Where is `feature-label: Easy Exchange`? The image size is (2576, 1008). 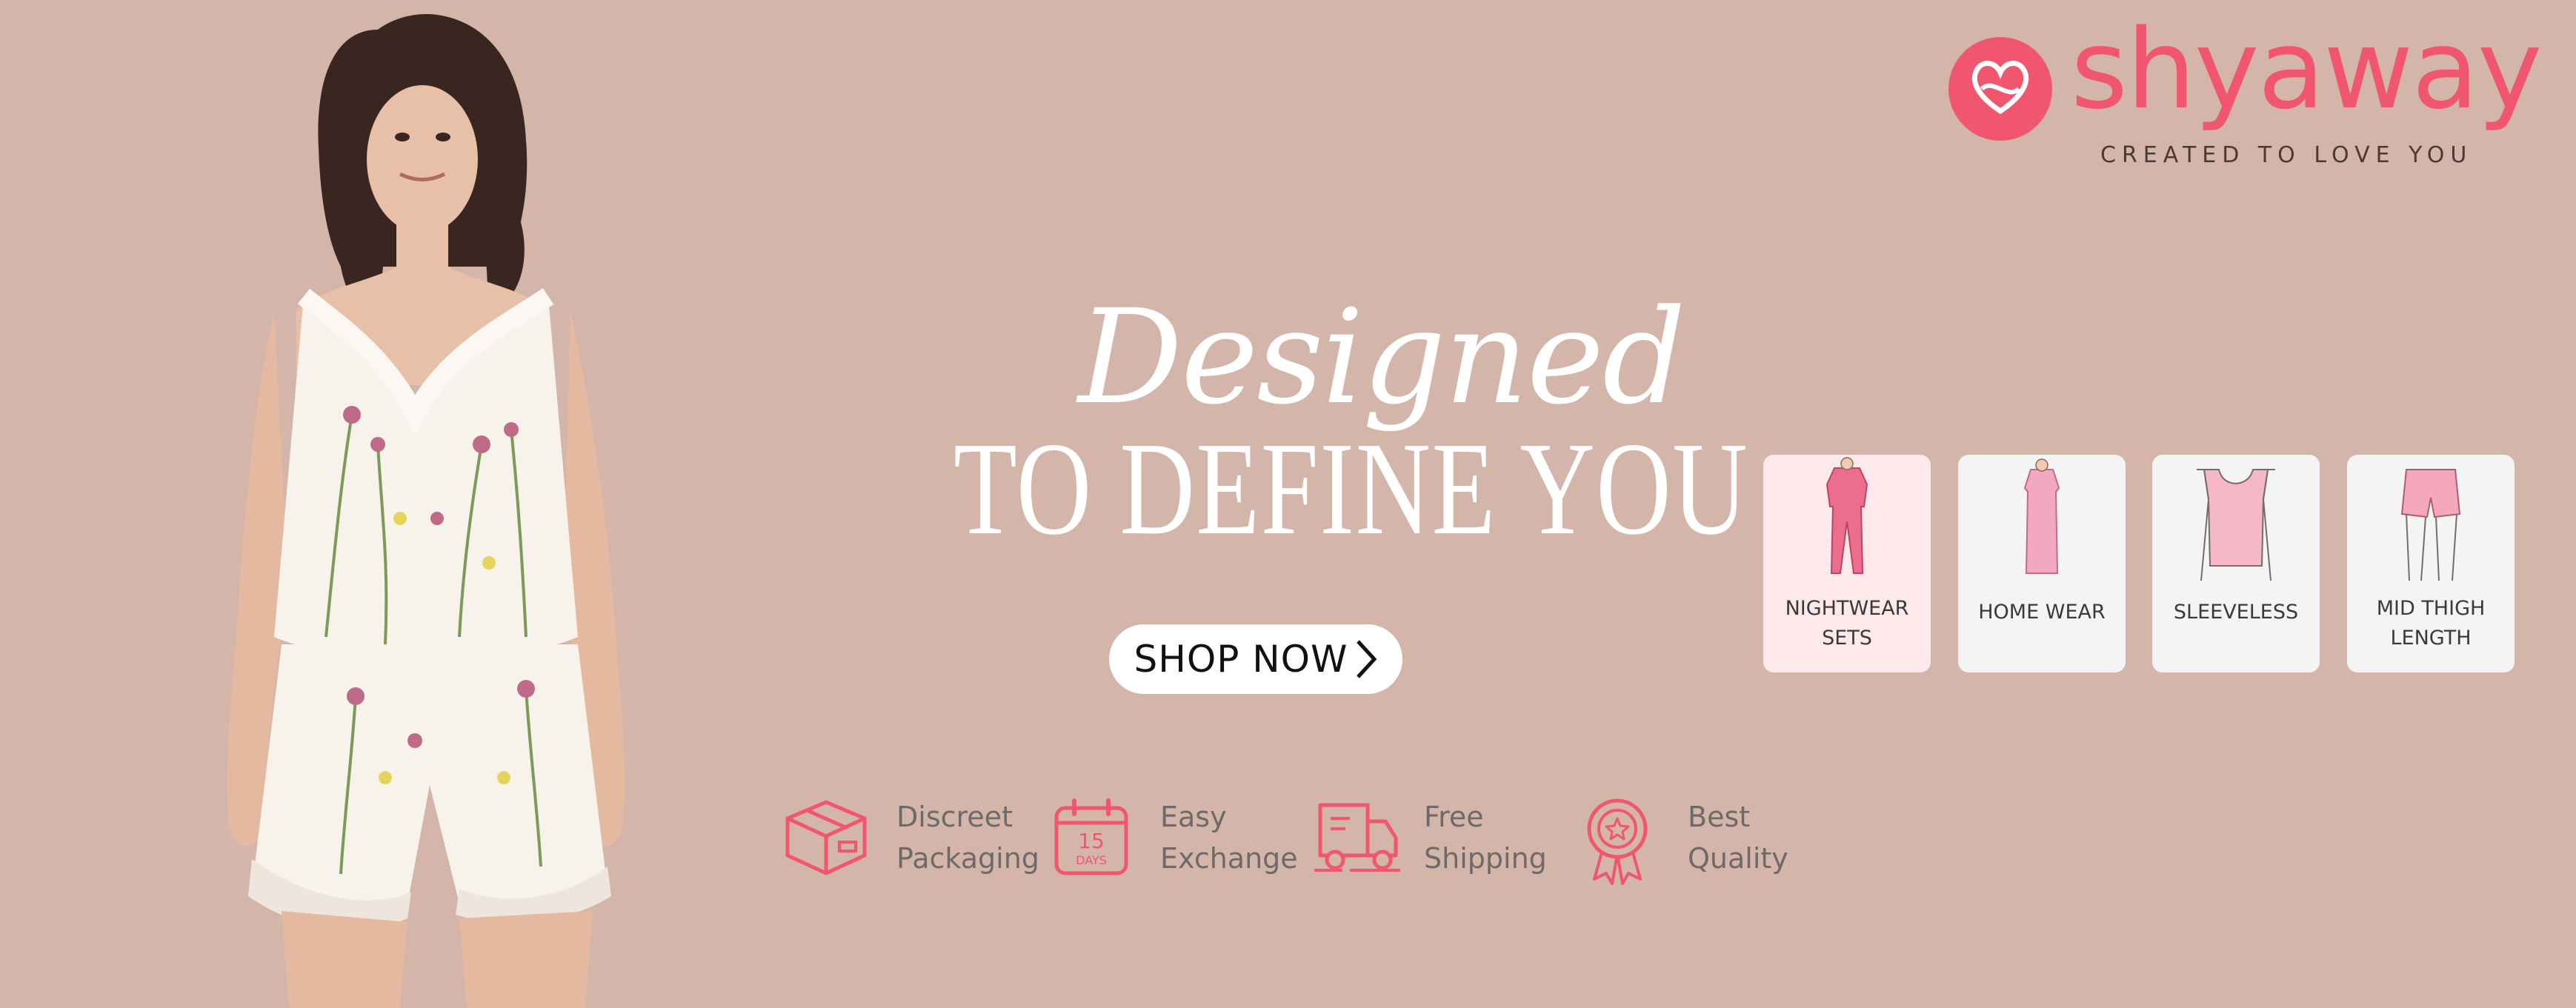
feature-label: Easy Exchange is located at coordinates (1229, 838).